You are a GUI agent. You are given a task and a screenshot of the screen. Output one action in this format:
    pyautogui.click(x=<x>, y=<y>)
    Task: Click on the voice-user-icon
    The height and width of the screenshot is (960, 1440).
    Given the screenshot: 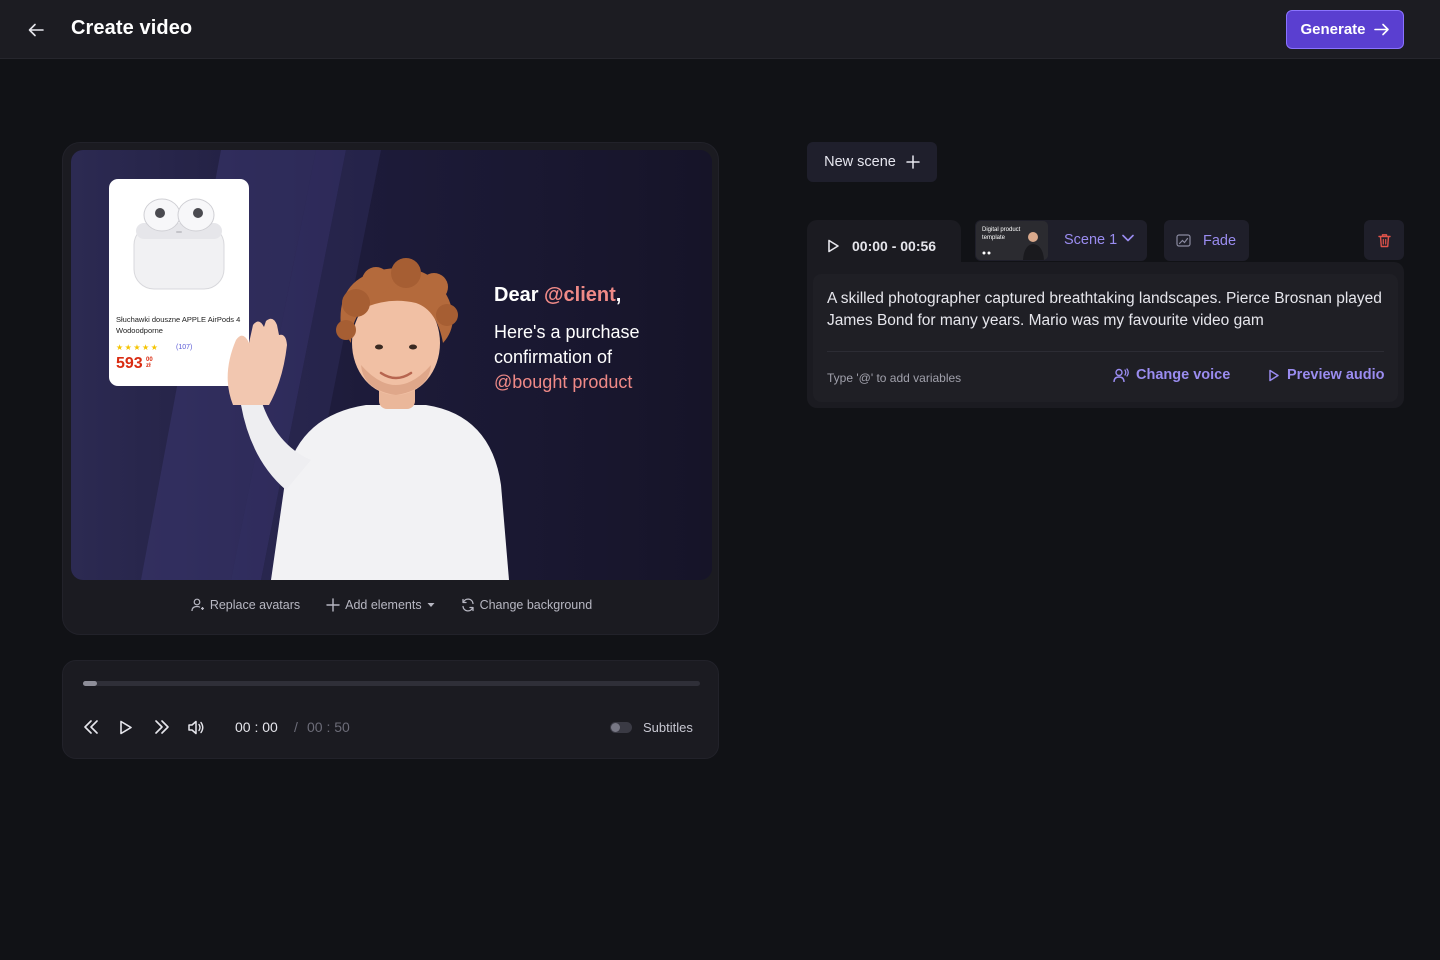 What is the action you would take?
    pyautogui.click(x=1121, y=374)
    